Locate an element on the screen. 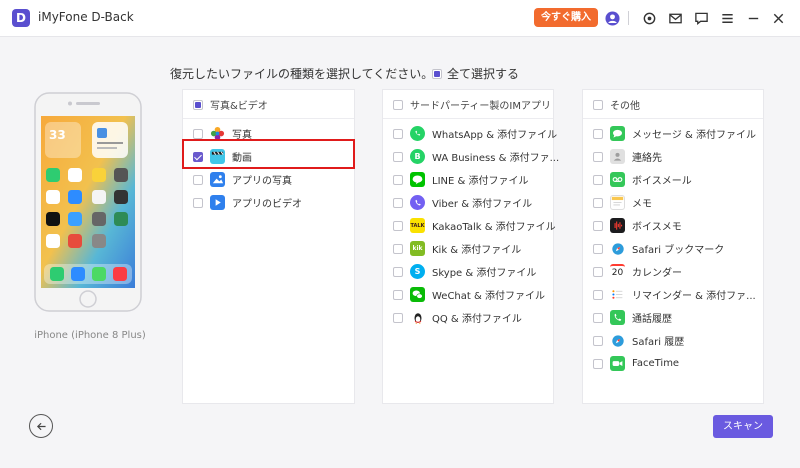  qq-checkbox is located at coordinates (398, 317).